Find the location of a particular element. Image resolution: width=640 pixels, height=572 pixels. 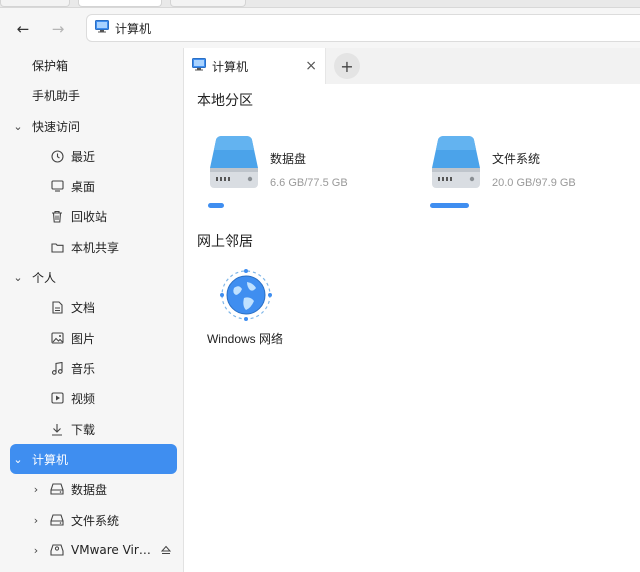

sidebar-item-videos: 视频 is located at coordinates (93, 398).